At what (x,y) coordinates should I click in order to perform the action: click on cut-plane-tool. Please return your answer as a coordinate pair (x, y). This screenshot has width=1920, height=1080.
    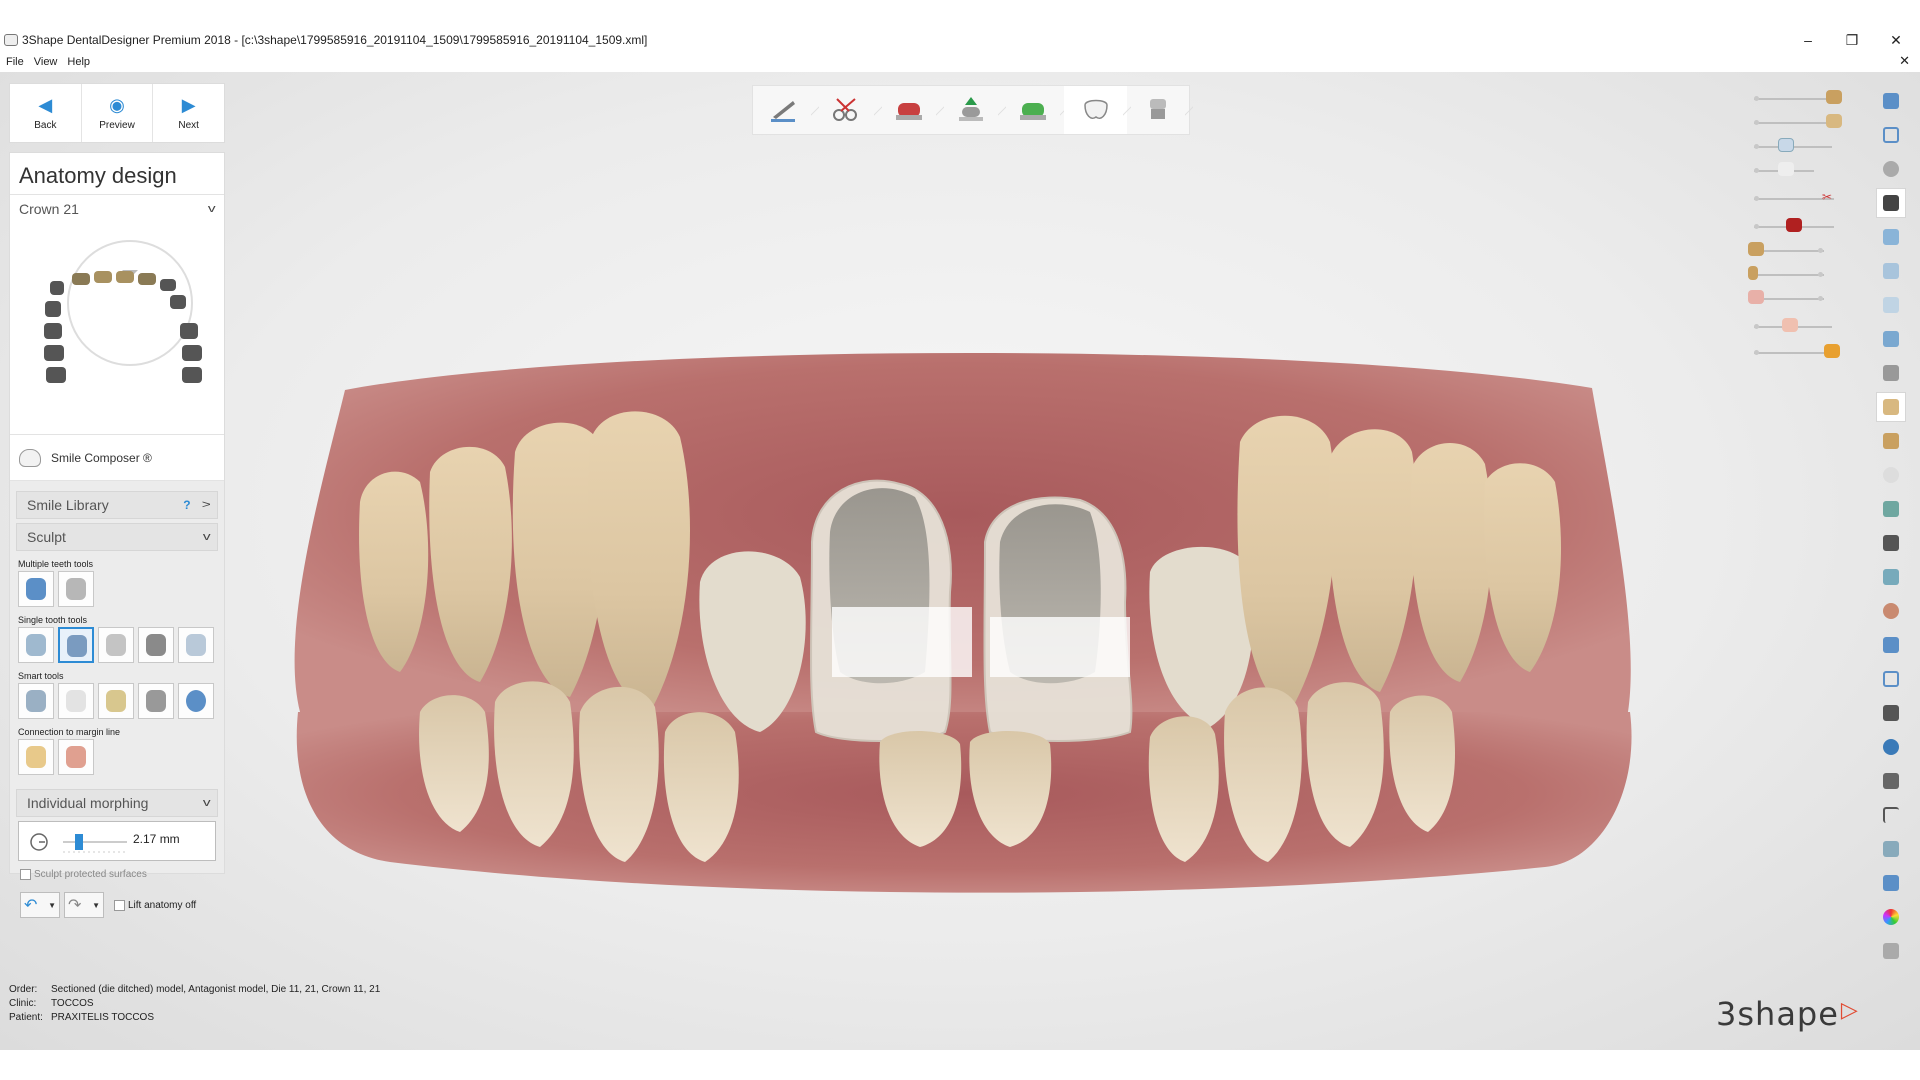
    Looking at the image, I should click on (196, 645).